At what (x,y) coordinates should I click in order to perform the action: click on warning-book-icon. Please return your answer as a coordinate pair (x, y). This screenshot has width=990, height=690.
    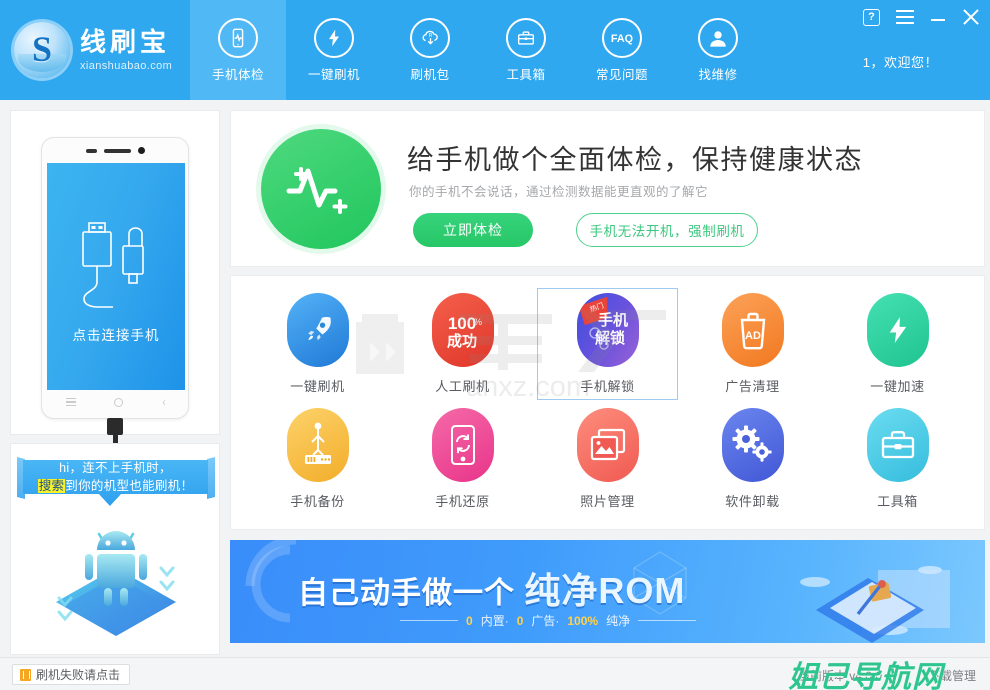
    Looking at the image, I should click on (25, 674).